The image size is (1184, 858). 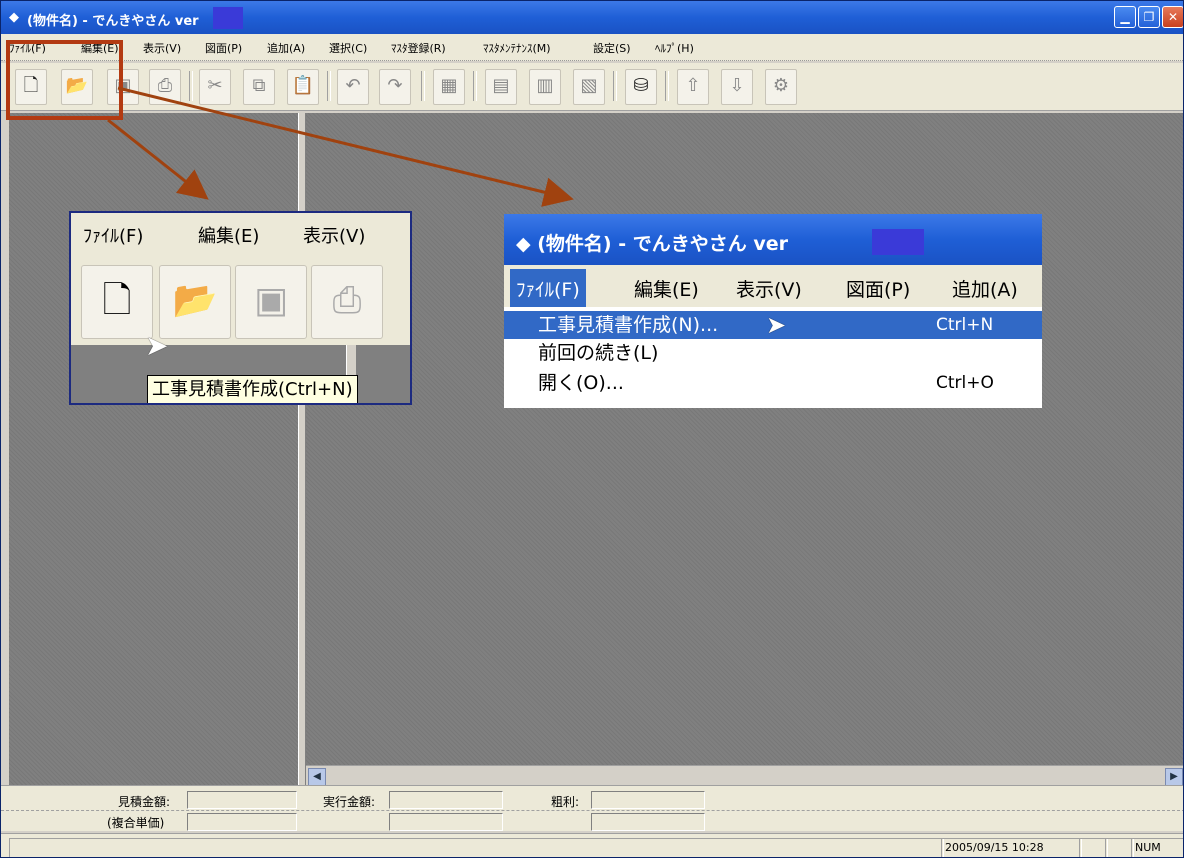 I want to click on redo-icon: ↷, so click(x=395, y=85).